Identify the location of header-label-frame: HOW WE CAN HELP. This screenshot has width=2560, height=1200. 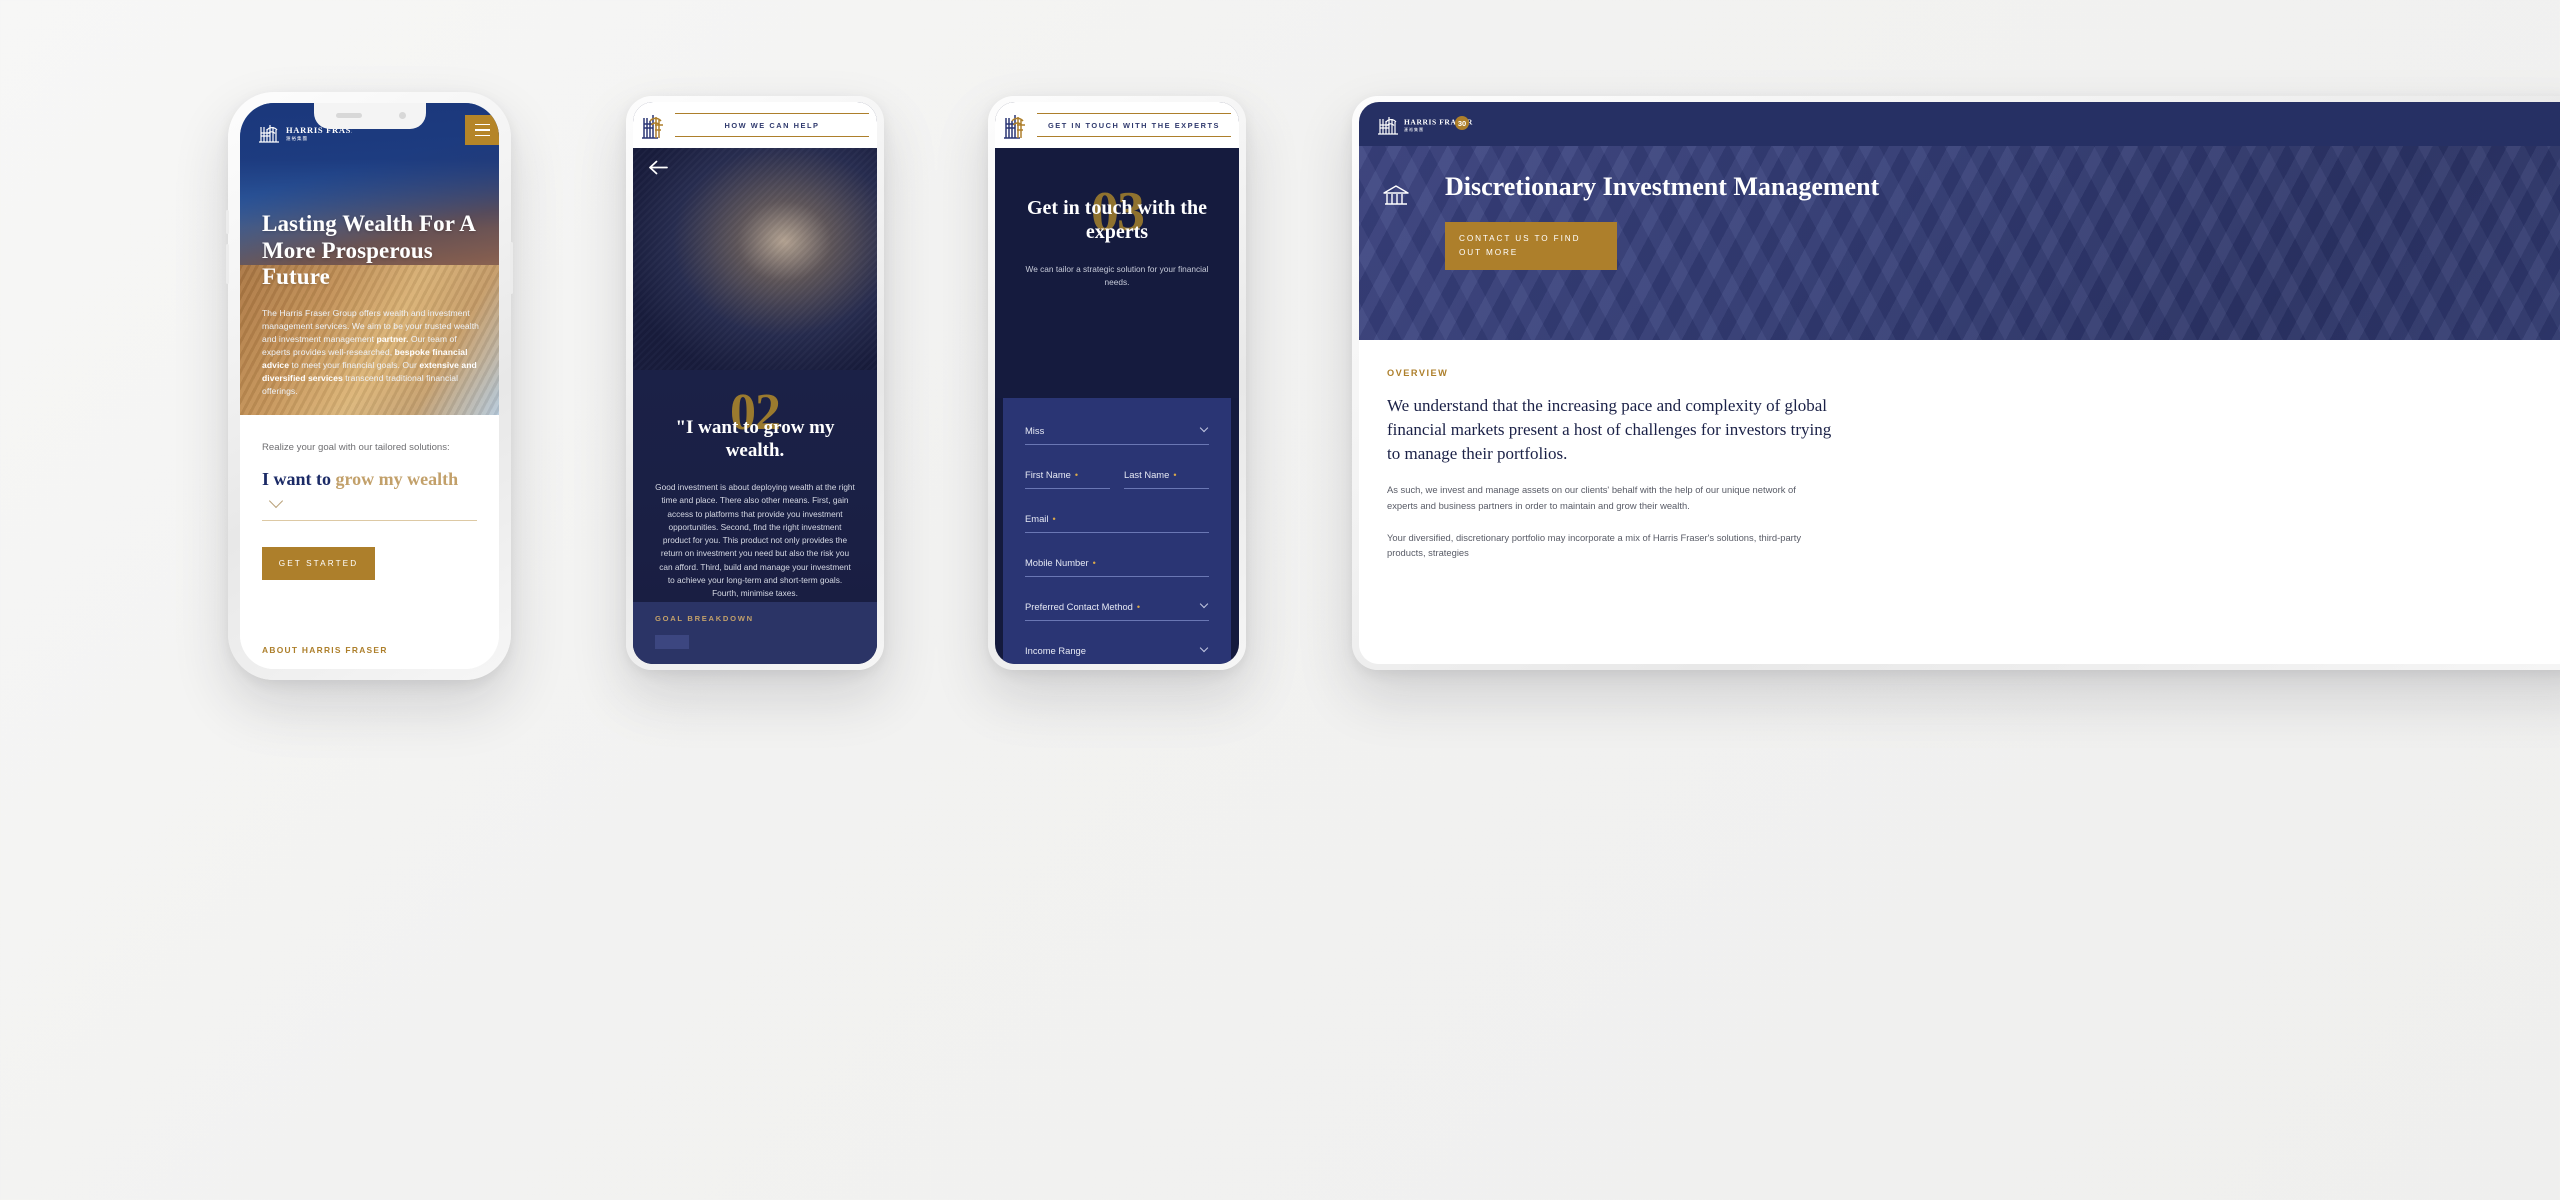
(772, 125).